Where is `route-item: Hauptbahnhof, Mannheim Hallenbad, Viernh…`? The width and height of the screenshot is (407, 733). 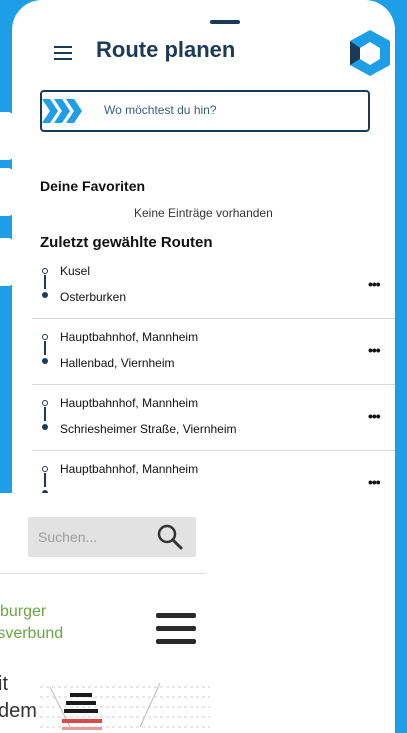 route-item: Hauptbahnhof, Mannheim Hallenbad, Viernh… is located at coordinates (213, 352).